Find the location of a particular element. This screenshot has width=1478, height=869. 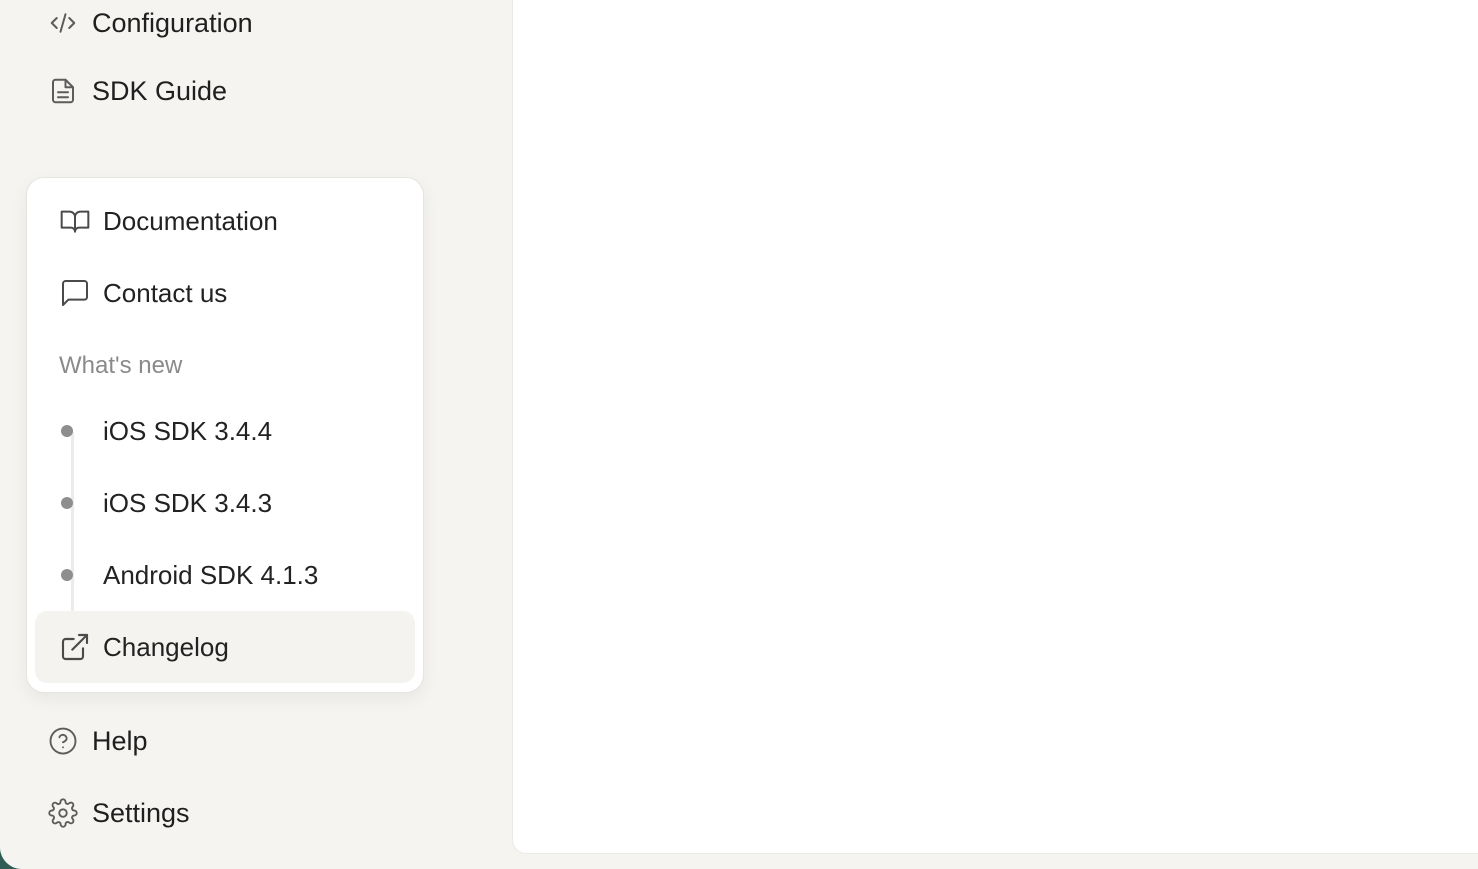

release-item: iOS SDK 3.4.4 is located at coordinates (225, 431).